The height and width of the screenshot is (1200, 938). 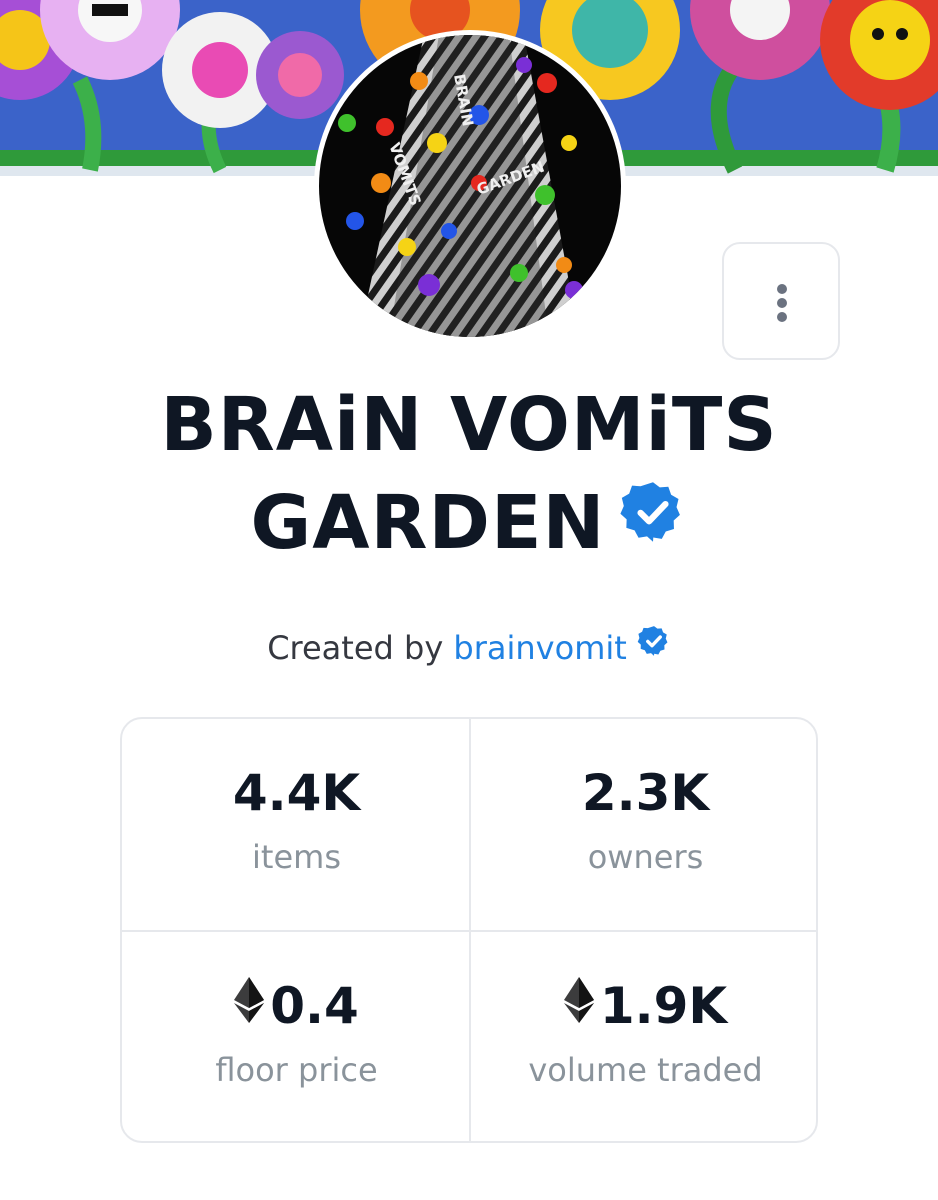 I want to click on stat-floor-price: 0.4 floor price, so click(x=296, y=1036).